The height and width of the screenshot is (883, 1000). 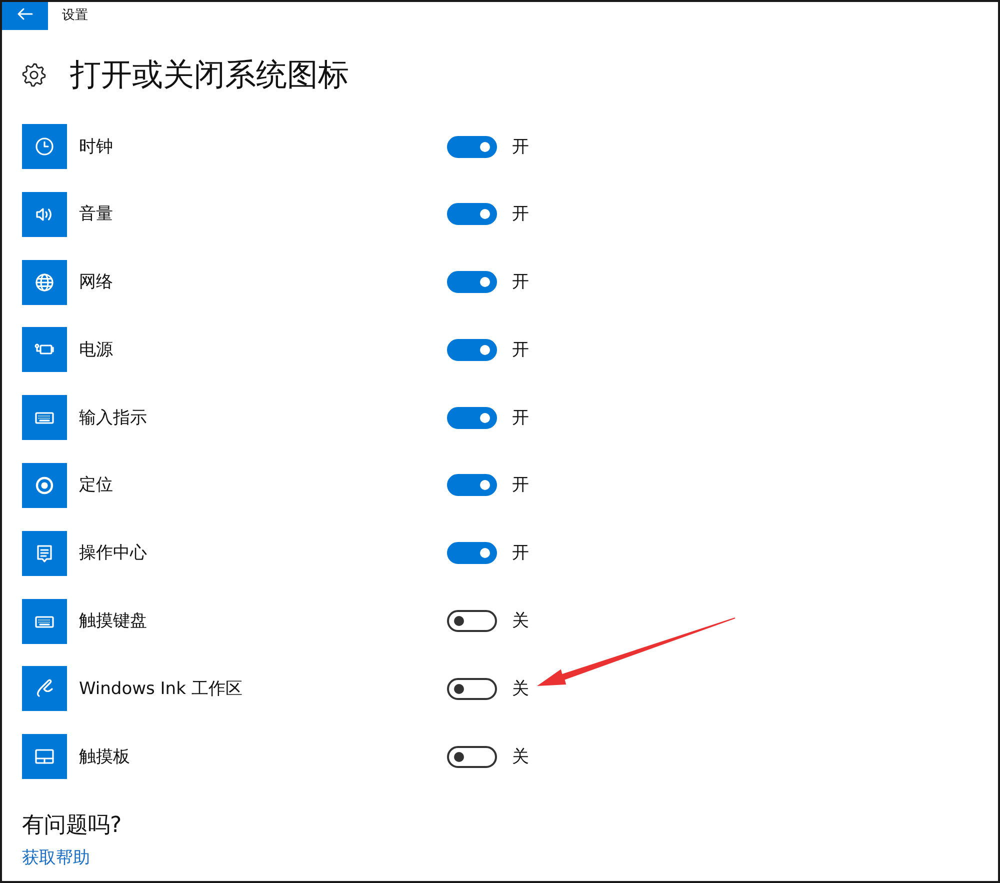 What do you see at coordinates (34, 75) in the screenshot?
I see `settings-icon` at bounding box center [34, 75].